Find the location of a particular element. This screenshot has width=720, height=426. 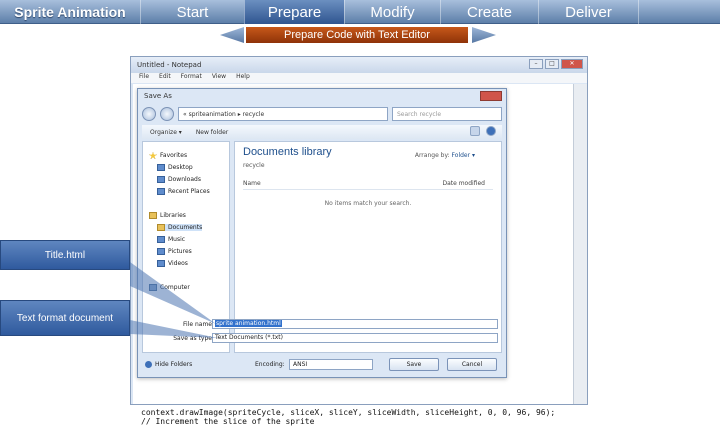

save-type-row: Save as type: Text Documents (*.txt) is located at coordinates (322, 338).